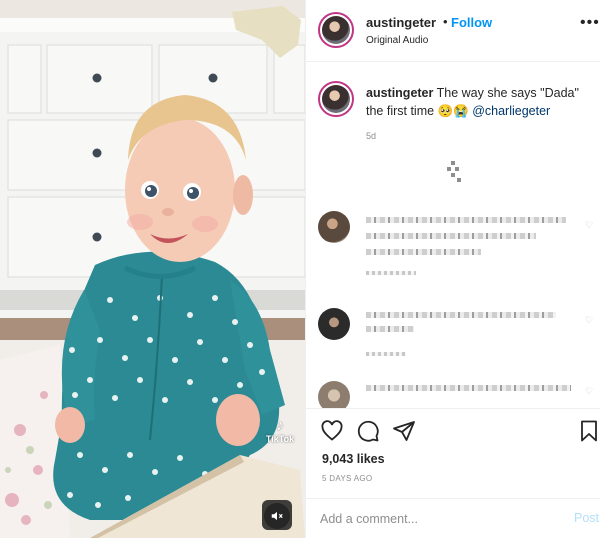 This screenshot has width=600, height=538. Describe the element at coordinates (453, 111) in the screenshot. I see `caption-emojis: 🥺😭` at that location.